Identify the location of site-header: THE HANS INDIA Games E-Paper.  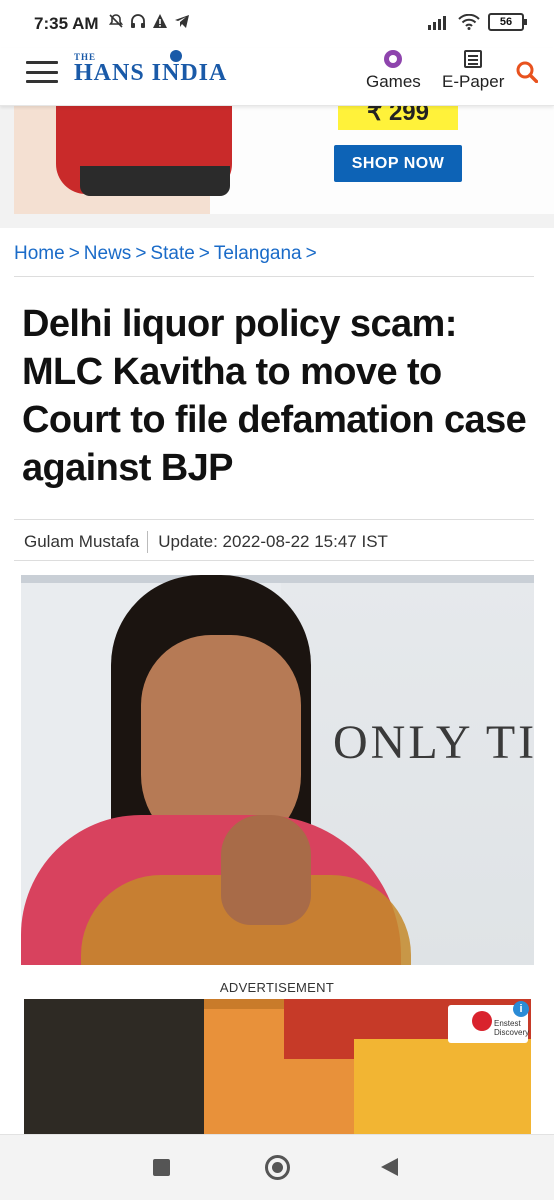
(277, 77).